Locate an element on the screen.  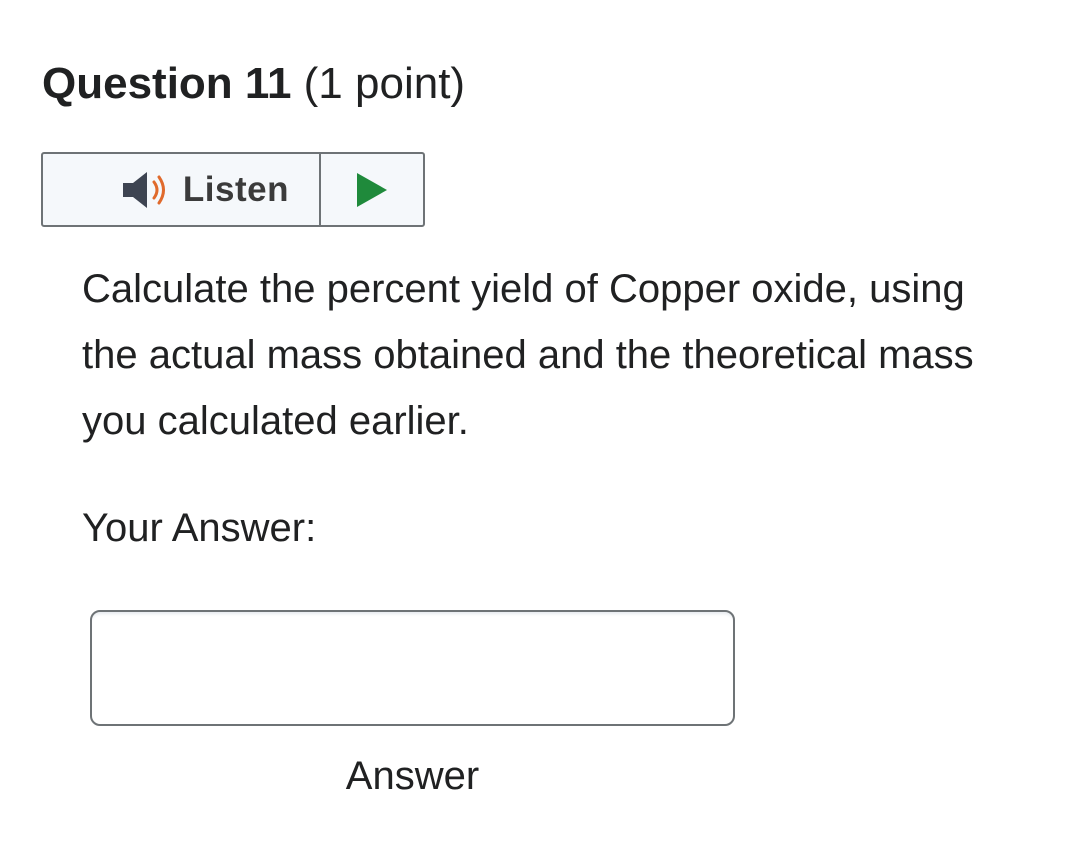
answer-label: Your Answer: is located at coordinates (199, 528).